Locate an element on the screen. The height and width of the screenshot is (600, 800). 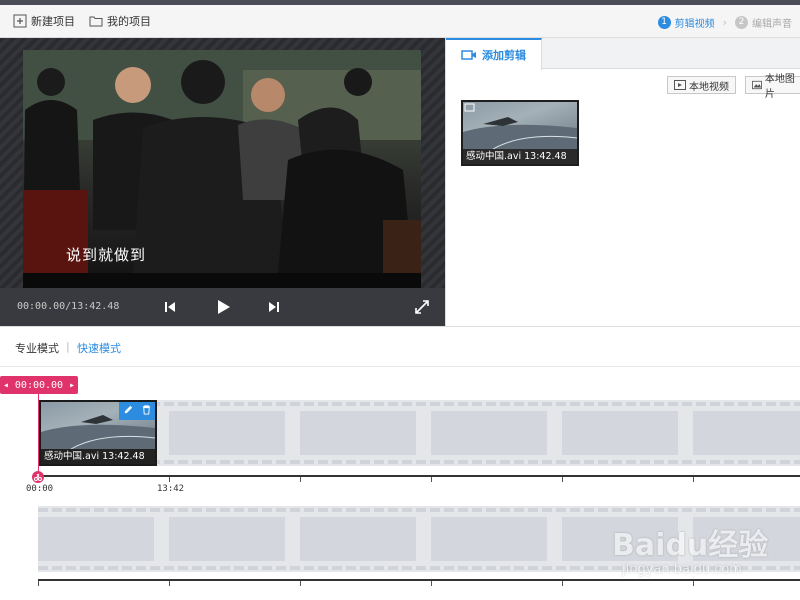
ruler-label-start: 00:00 is located at coordinates (40, 489).